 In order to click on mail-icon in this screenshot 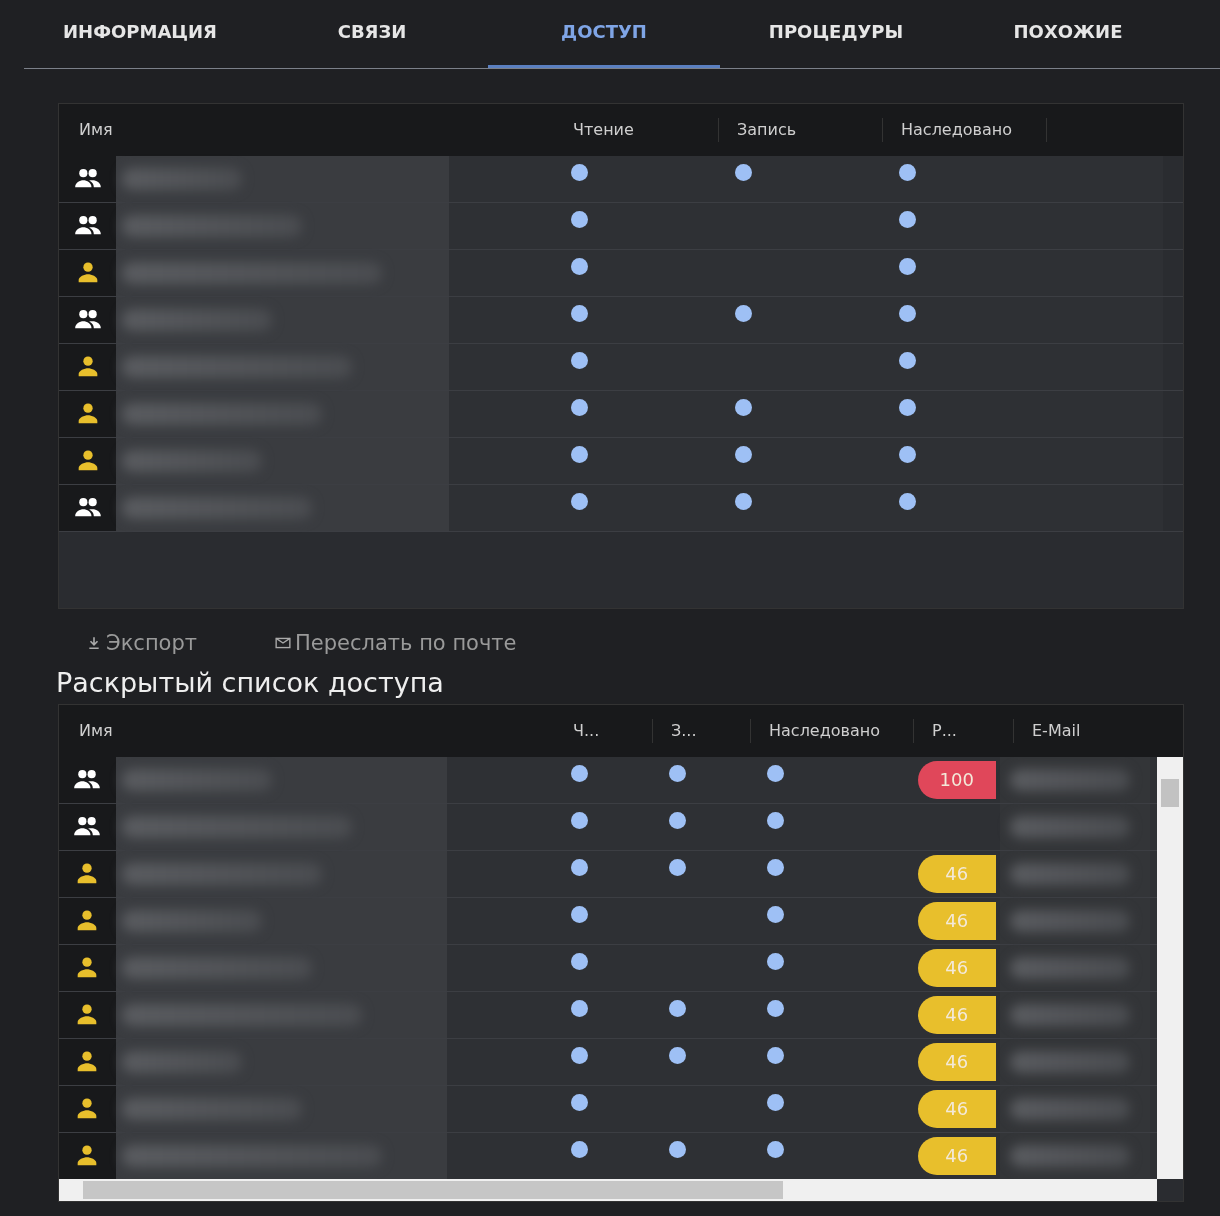, I will do `click(283, 643)`.